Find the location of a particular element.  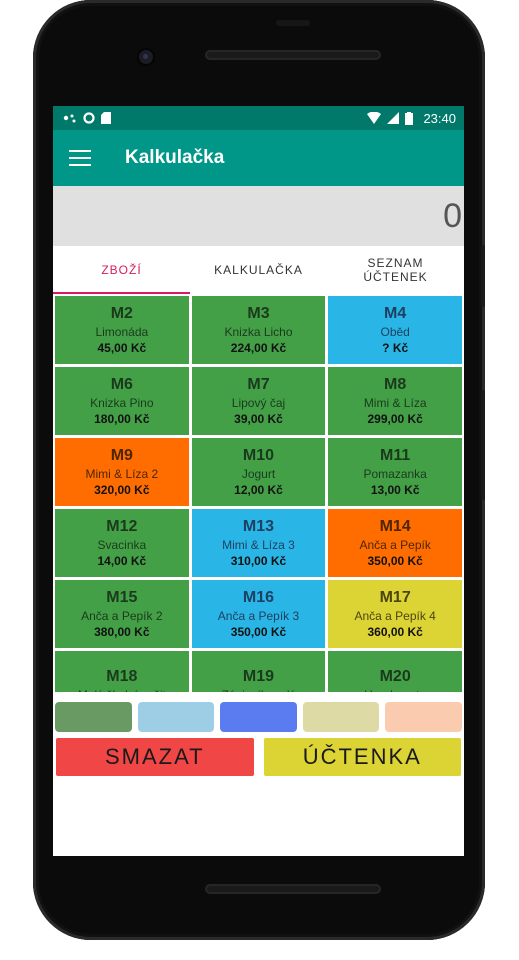

product-tile: M11 Pomazanka 13,00 Kč is located at coordinates (395, 472).